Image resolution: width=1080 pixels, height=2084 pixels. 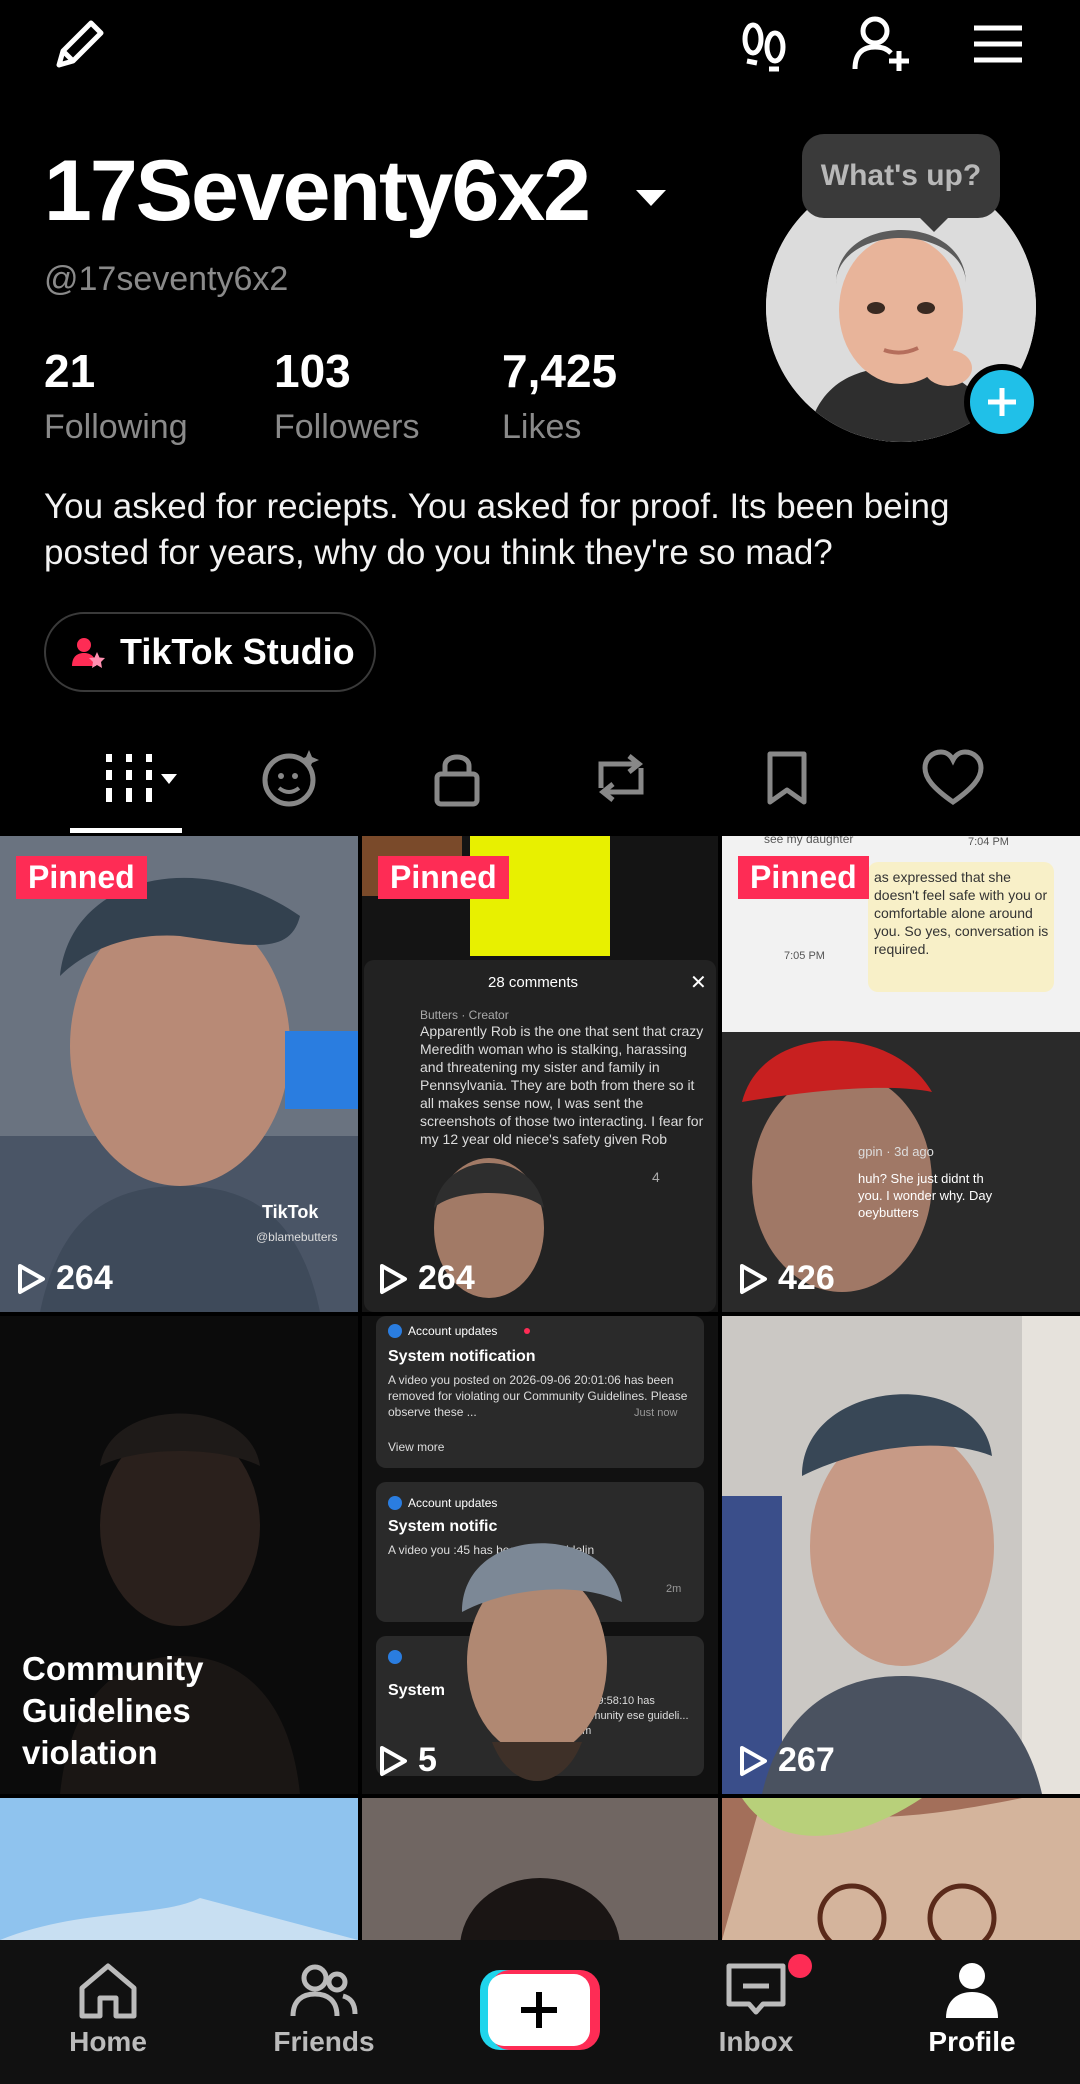 I want to click on add-story-button, so click(x=1002, y=402).